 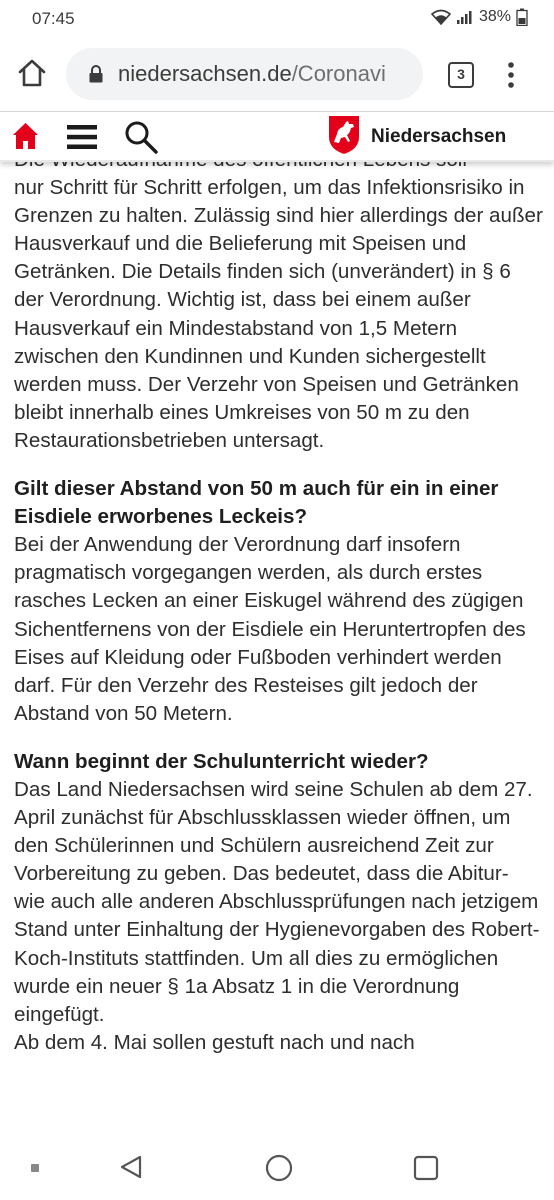 What do you see at coordinates (221, 761) in the screenshot?
I see `faq-heading-schulunterricht: Wann beginnt der Schulunterricht wieder?` at bounding box center [221, 761].